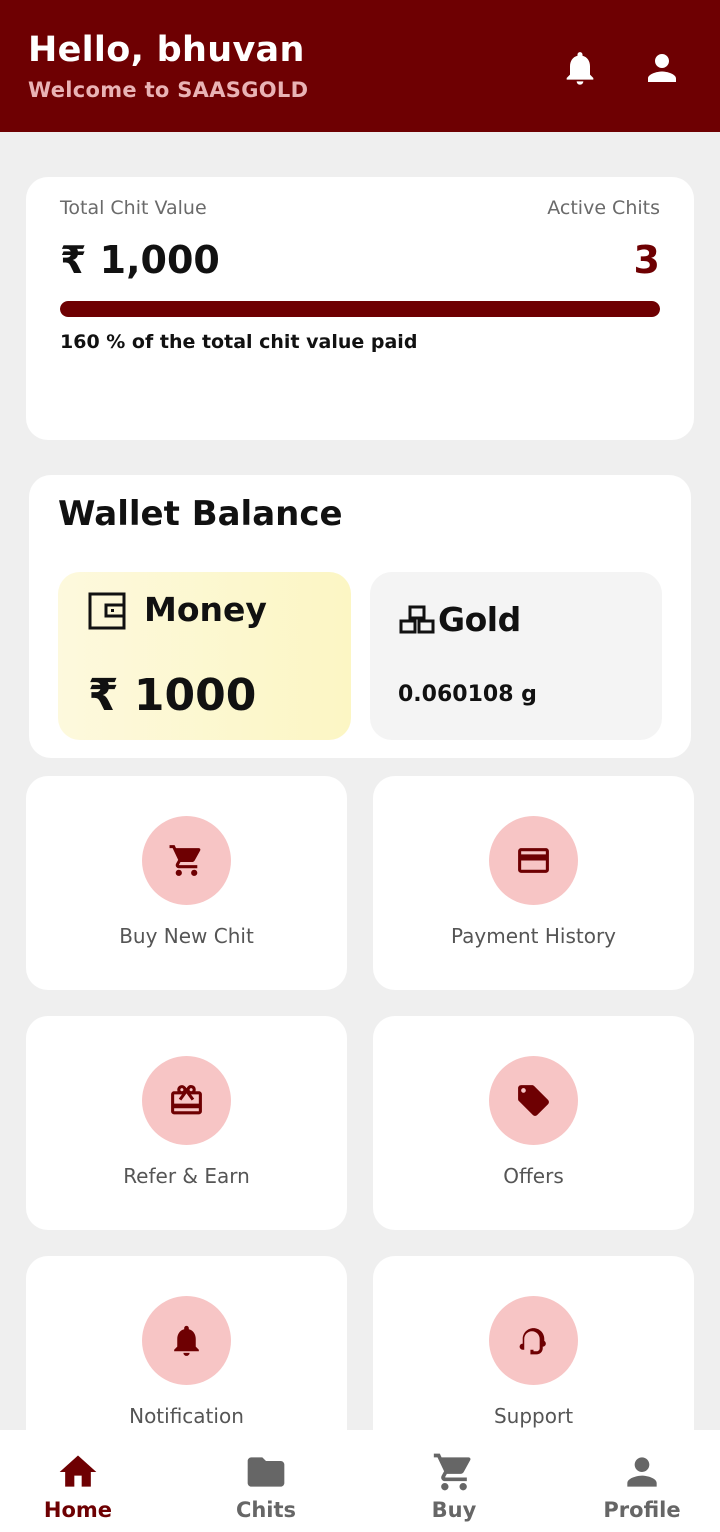  Describe the element at coordinates (533, 936) in the screenshot. I see `tile-label: Payment History` at that location.